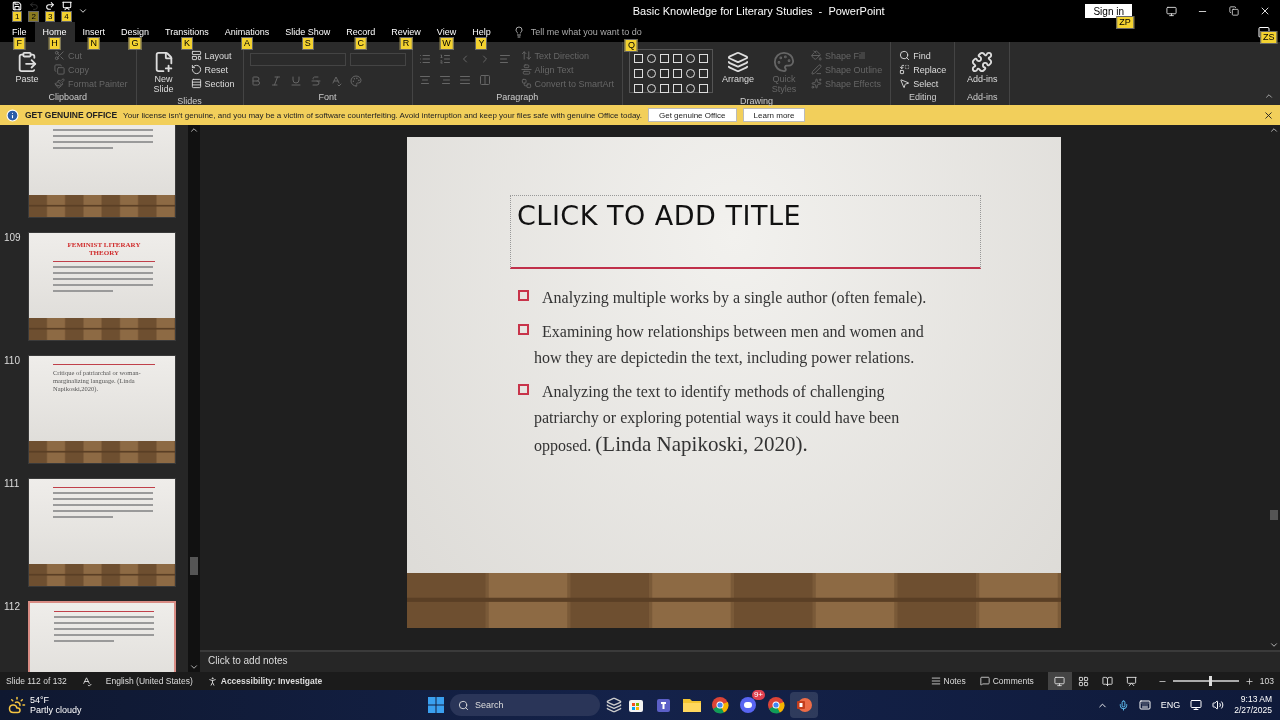  I want to click on replace-icon, so click(905, 69).